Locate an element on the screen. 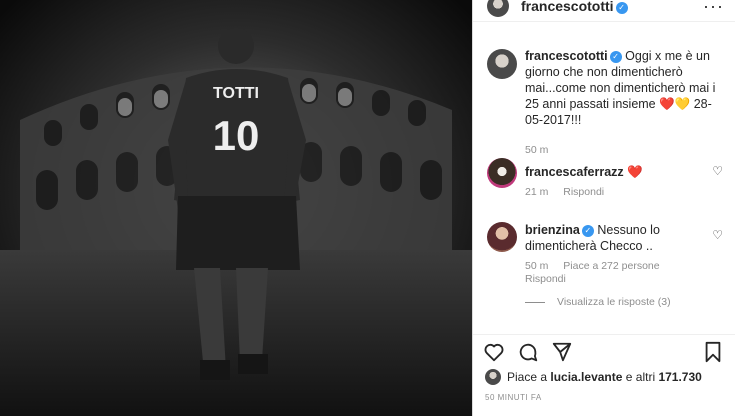 This screenshot has height=416, width=735. comment-username: francescaferrazz is located at coordinates (574, 172).